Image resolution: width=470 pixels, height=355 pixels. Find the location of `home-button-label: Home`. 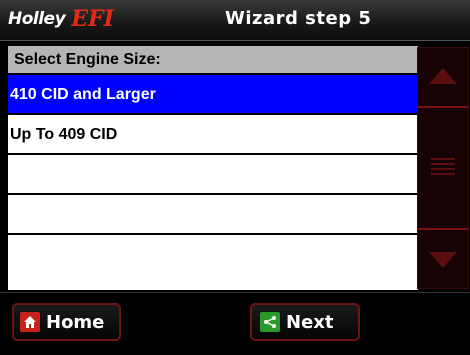

home-button-label: Home is located at coordinates (75, 322).